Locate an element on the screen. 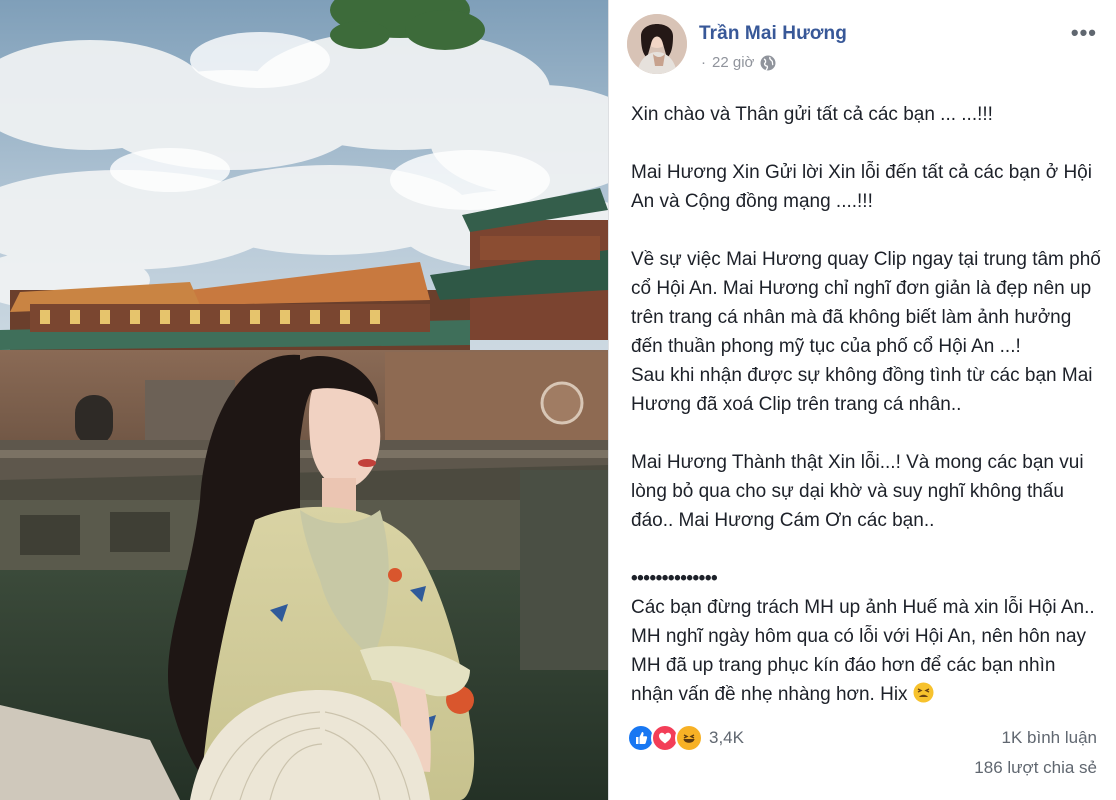 The width and height of the screenshot is (1116, 800). post-header: Trần Mai Hương · 22 giờ ••• is located at coordinates (862, 46).